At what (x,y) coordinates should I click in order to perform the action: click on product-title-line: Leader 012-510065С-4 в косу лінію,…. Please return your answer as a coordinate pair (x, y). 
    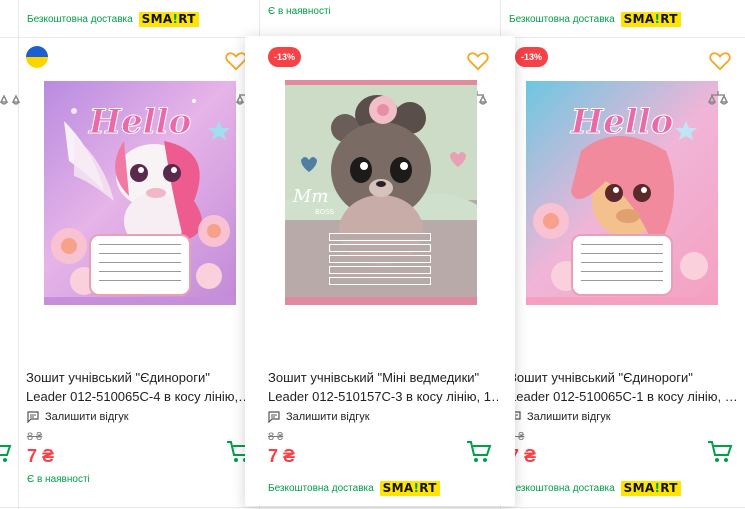
    Looking at the image, I should click on (141, 396).